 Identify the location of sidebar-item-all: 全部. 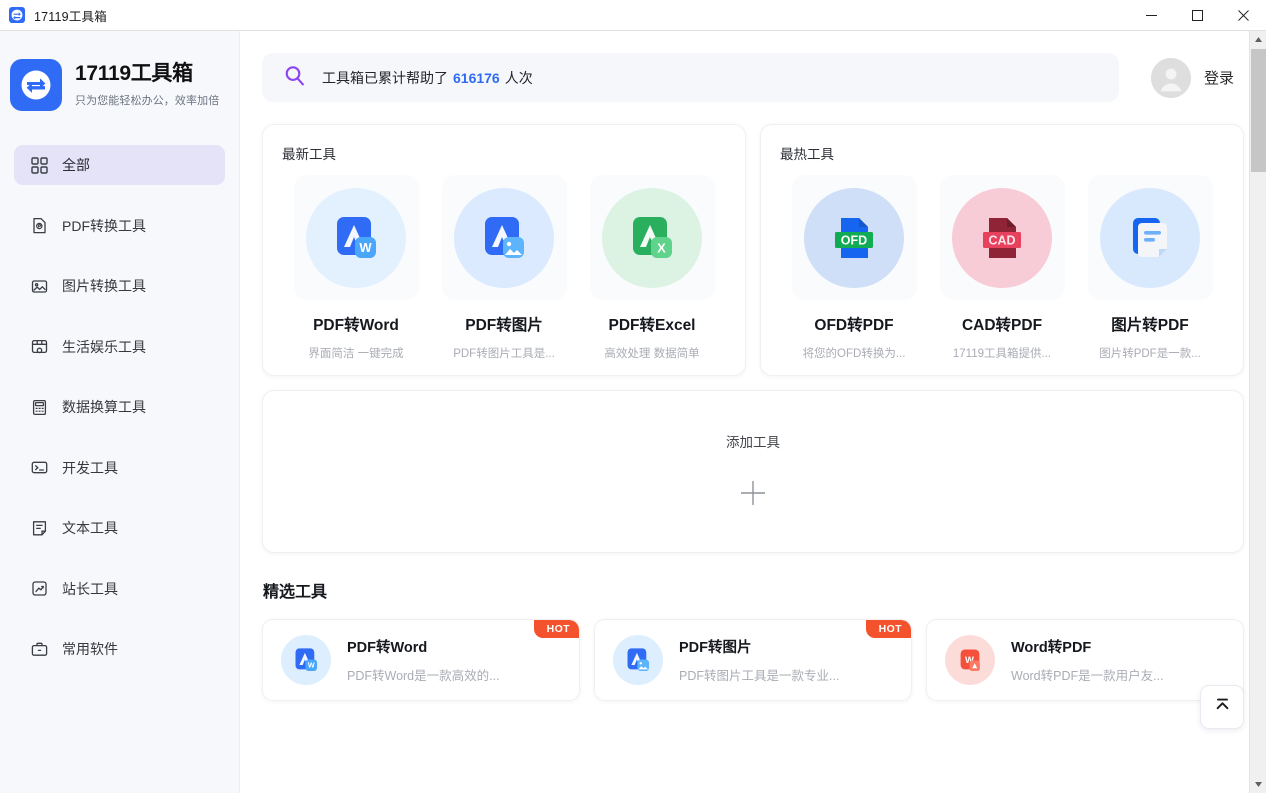
(119, 165).